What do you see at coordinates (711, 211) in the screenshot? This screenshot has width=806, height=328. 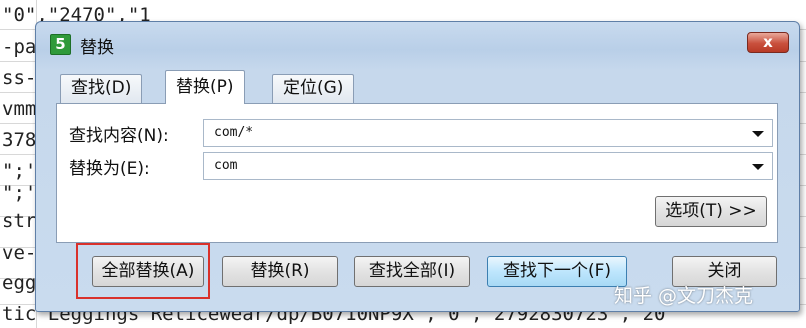 I see `options-button: 选项(T) >>` at bounding box center [711, 211].